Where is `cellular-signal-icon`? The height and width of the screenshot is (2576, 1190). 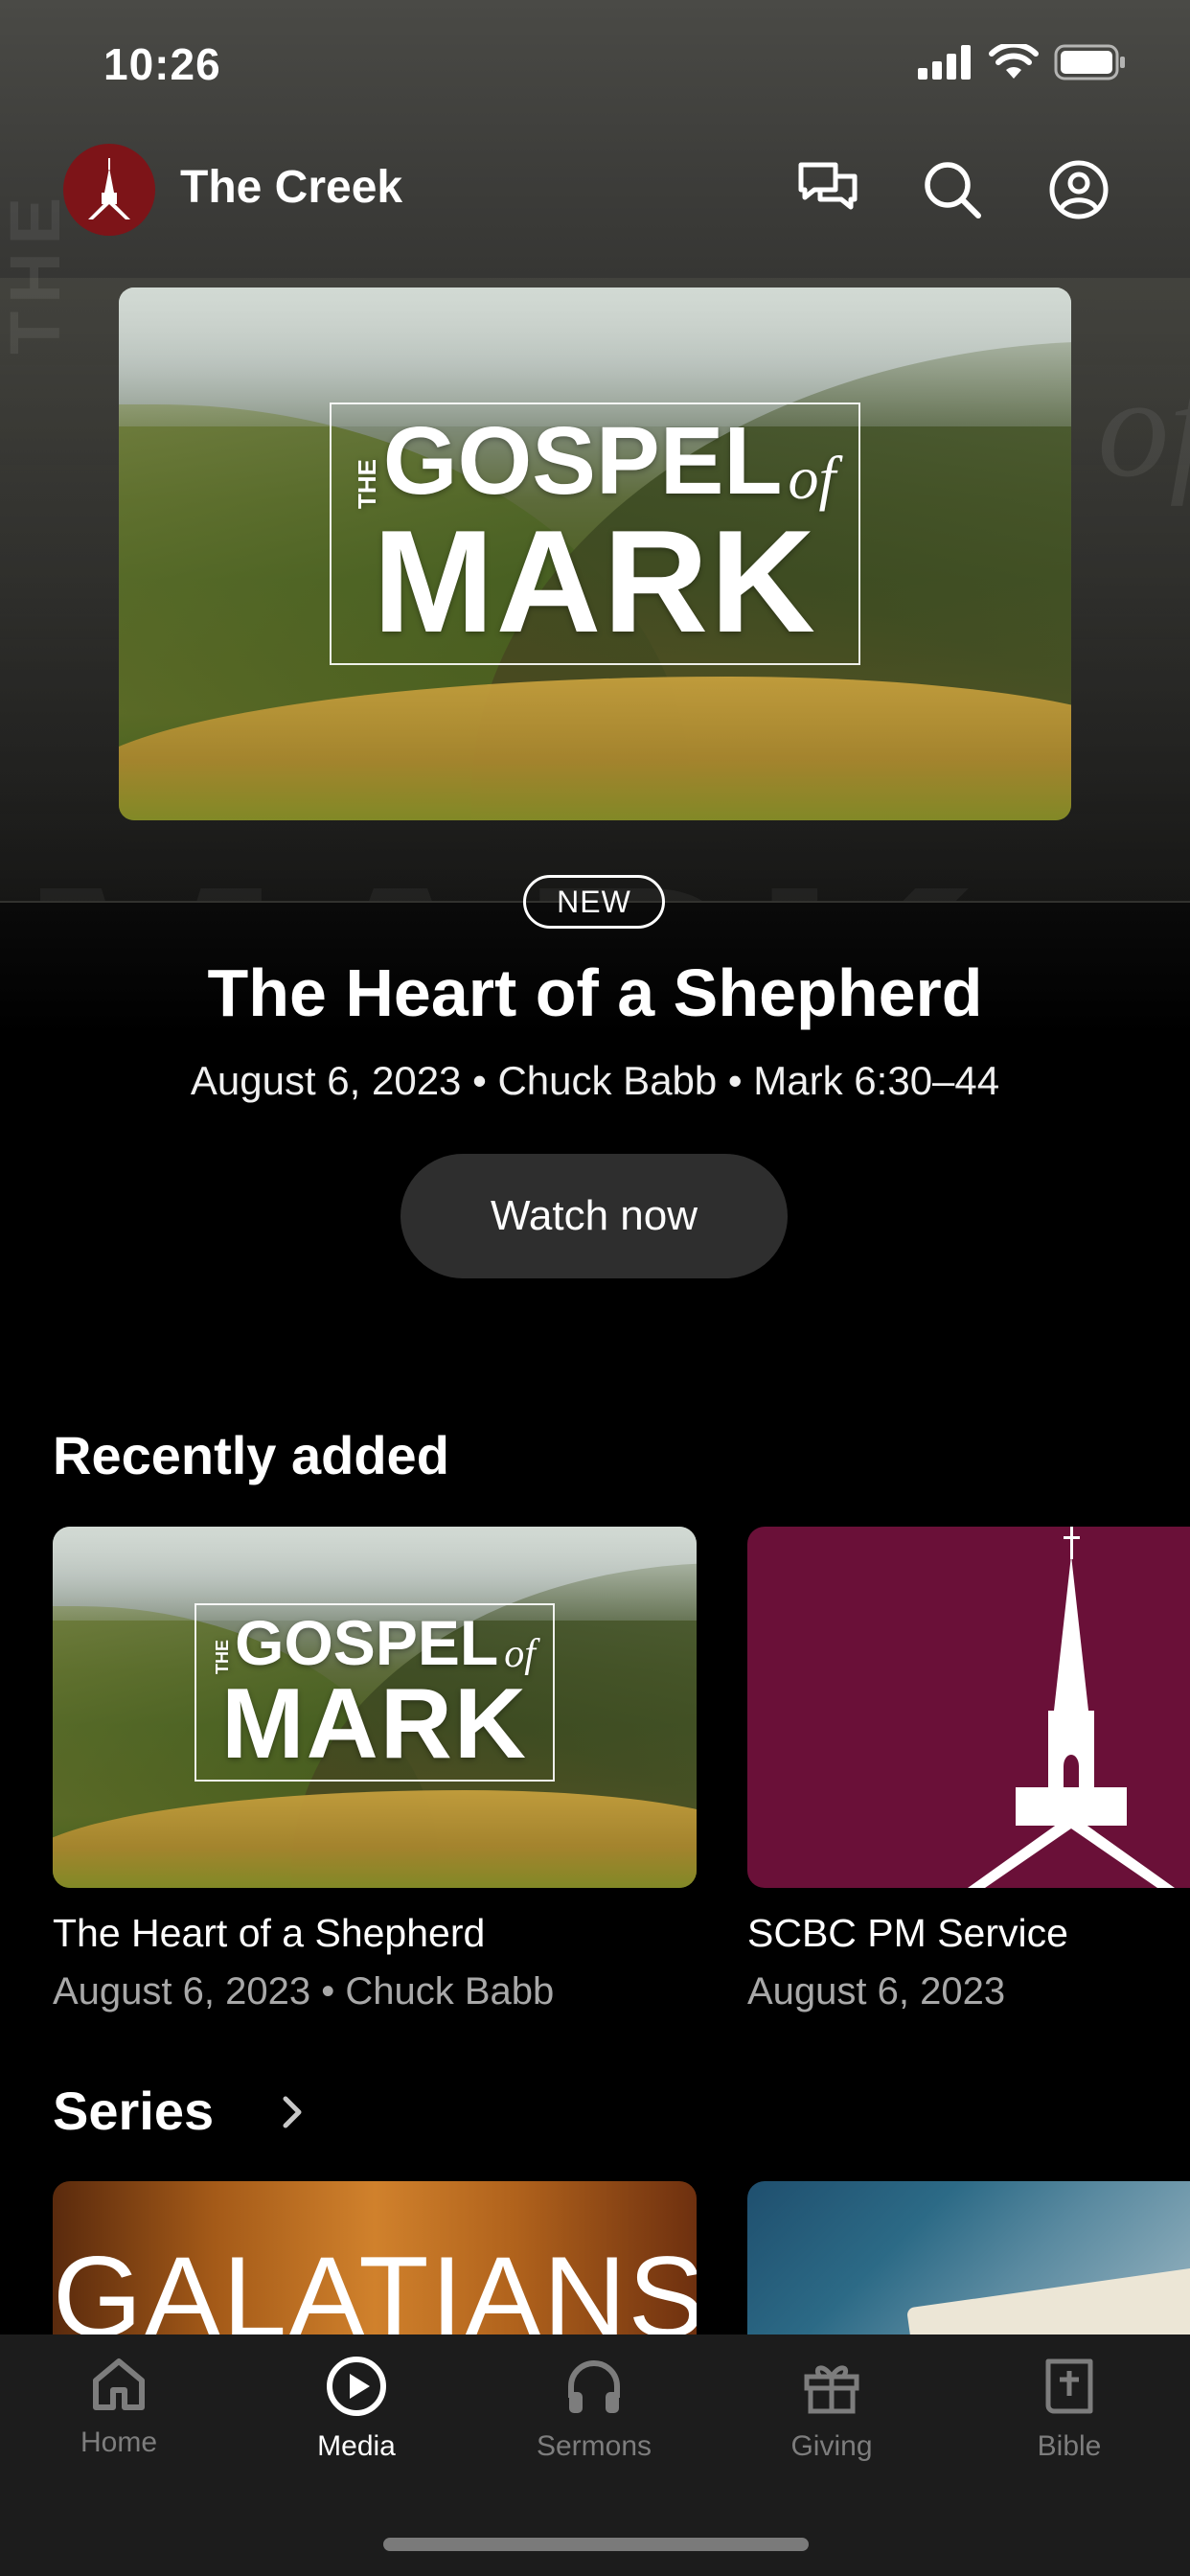 cellular-signal-icon is located at coordinates (945, 63).